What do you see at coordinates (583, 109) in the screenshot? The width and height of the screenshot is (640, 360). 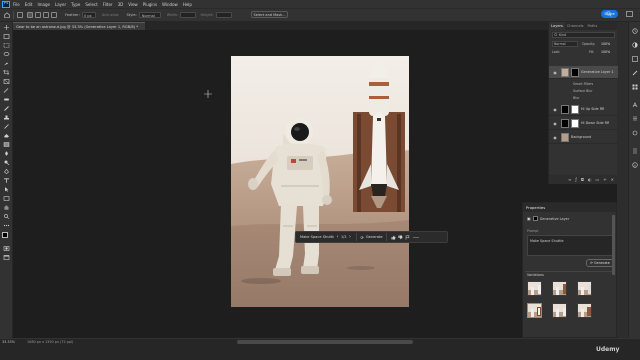 I see `layer-row-hi-up: ◉ Hi Up Side RR` at bounding box center [583, 109].